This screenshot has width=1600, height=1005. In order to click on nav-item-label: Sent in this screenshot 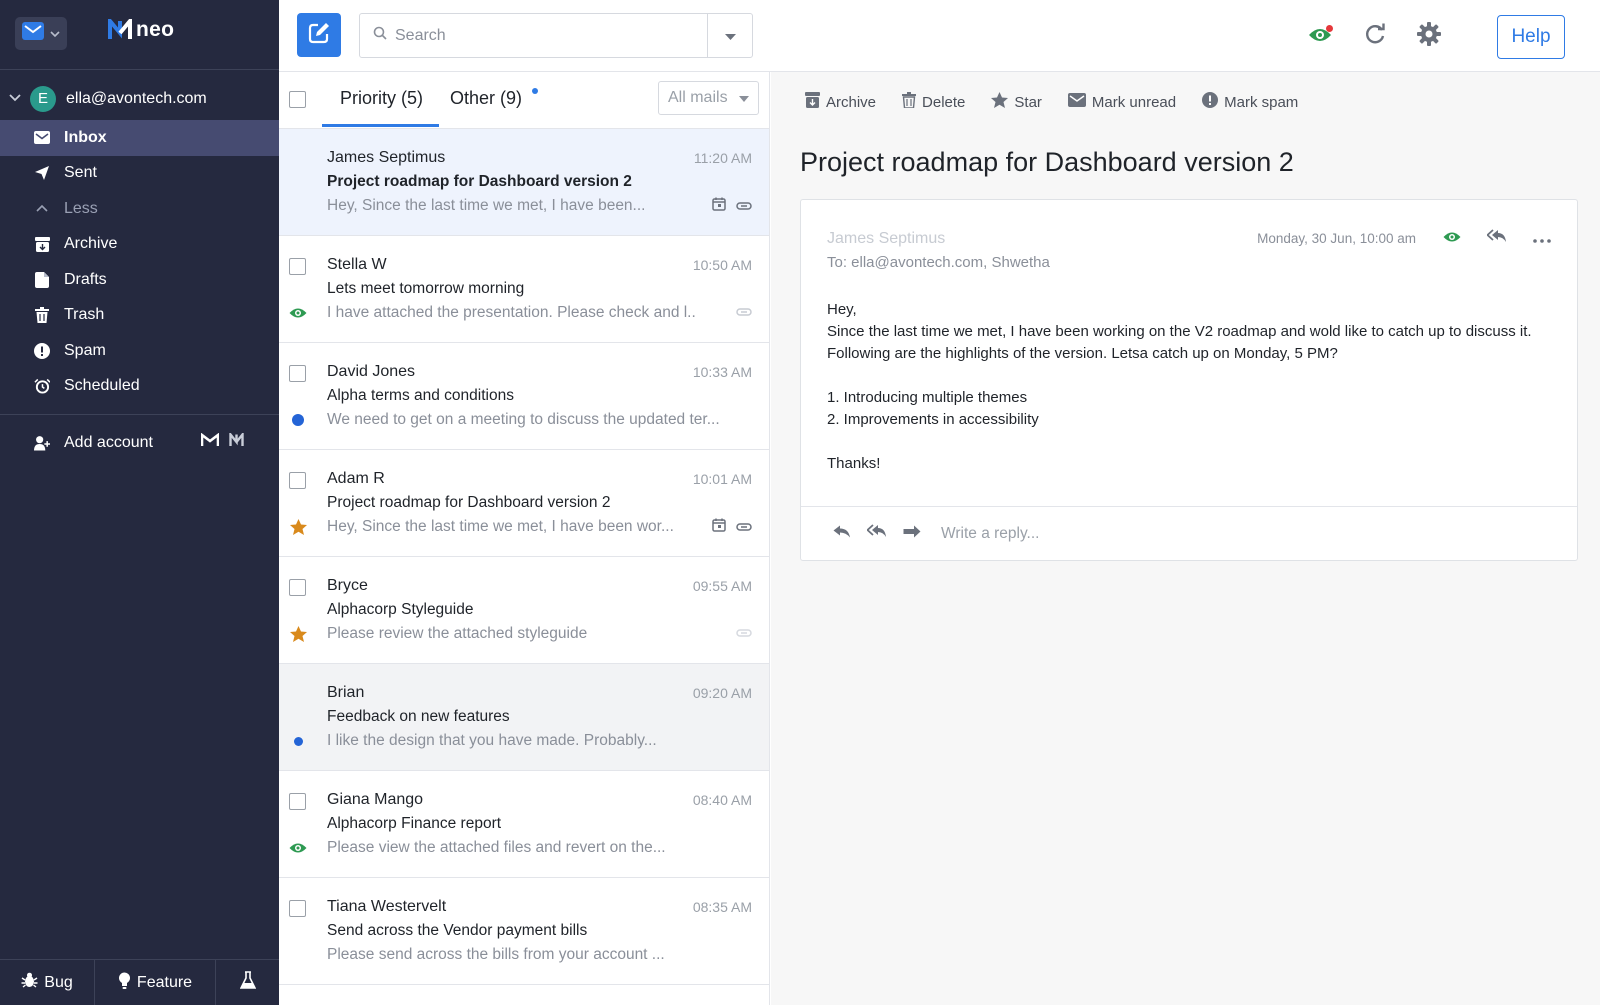, I will do `click(80, 173)`.